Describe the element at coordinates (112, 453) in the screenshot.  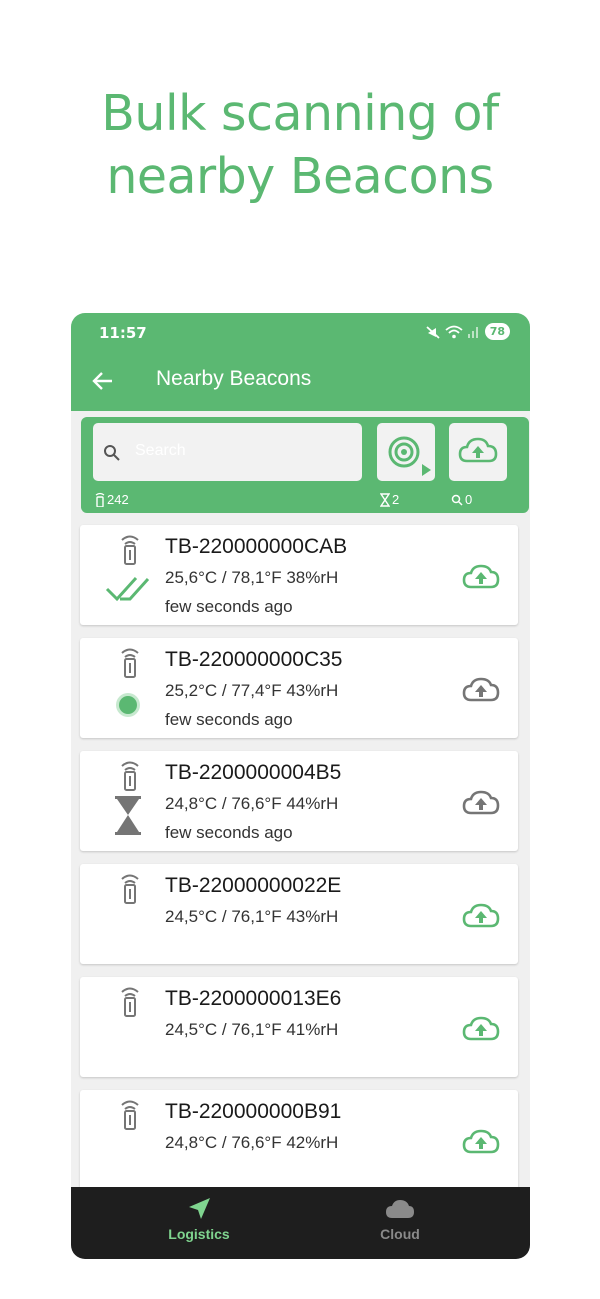
I see `search-icon` at that location.